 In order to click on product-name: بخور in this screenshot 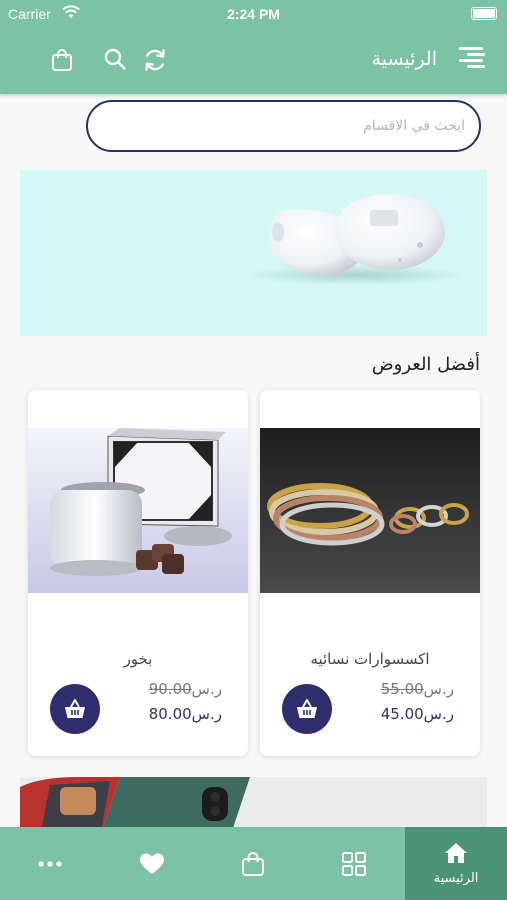, I will do `click(138, 659)`.